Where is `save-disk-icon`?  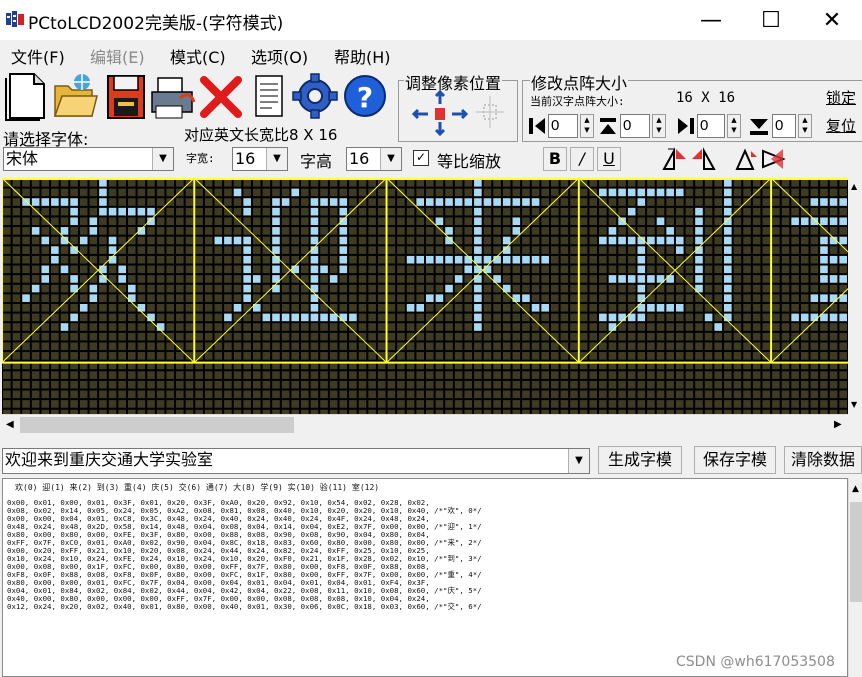 save-disk-icon is located at coordinates (127, 96).